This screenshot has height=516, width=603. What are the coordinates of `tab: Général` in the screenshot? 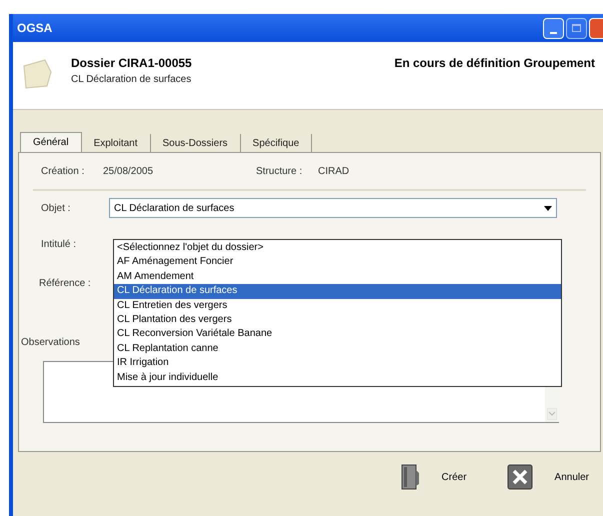 It's located at (51, 142).